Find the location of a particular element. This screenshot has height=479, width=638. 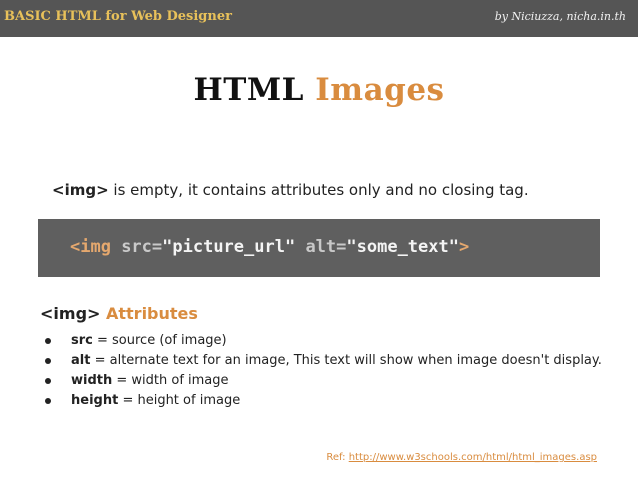

attributes-heading-text: Attributes is located at coordinates (149, 313).